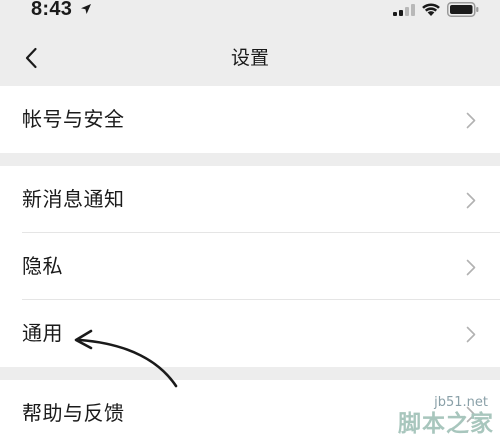 Image resolution: width=500 pixels, height=445 pixels. What do you see at coordinates (86, 9) in the screenshot?
I see `location-arrow-icon` at bounding box center [86, 9].